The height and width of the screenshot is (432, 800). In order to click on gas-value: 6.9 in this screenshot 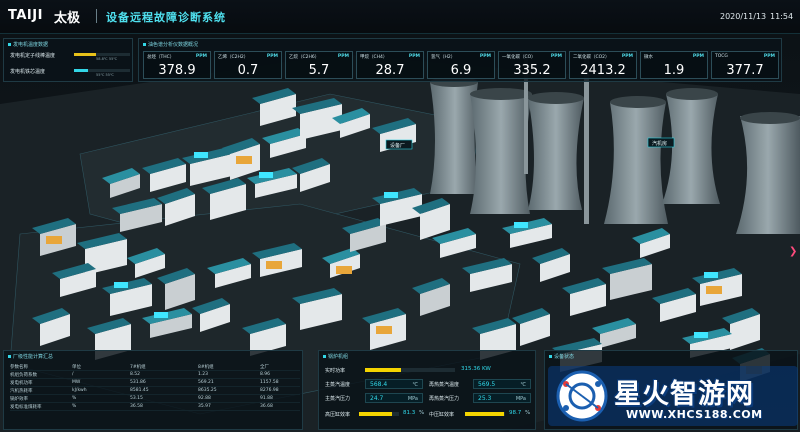, I will do `click(461, 70)`.